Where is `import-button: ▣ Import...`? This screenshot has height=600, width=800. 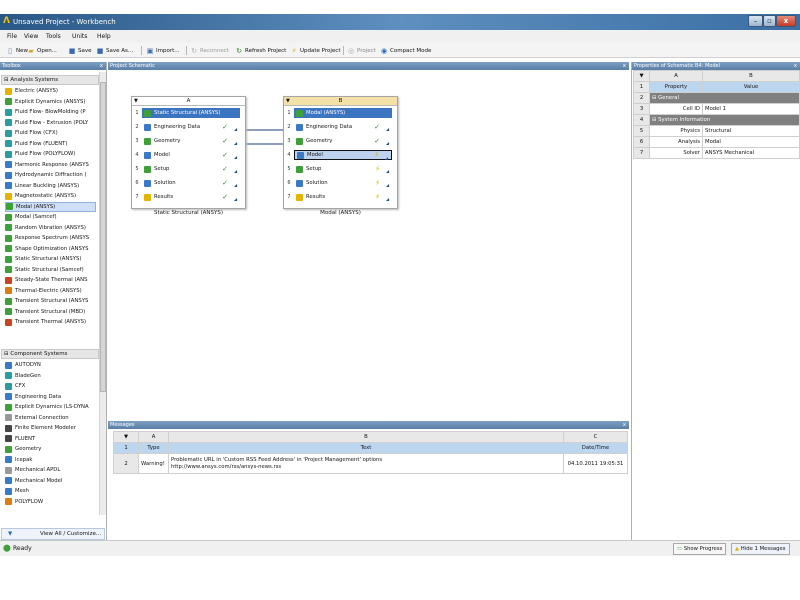
import-button: ▣ Import... is located at coordinates (163, 50).